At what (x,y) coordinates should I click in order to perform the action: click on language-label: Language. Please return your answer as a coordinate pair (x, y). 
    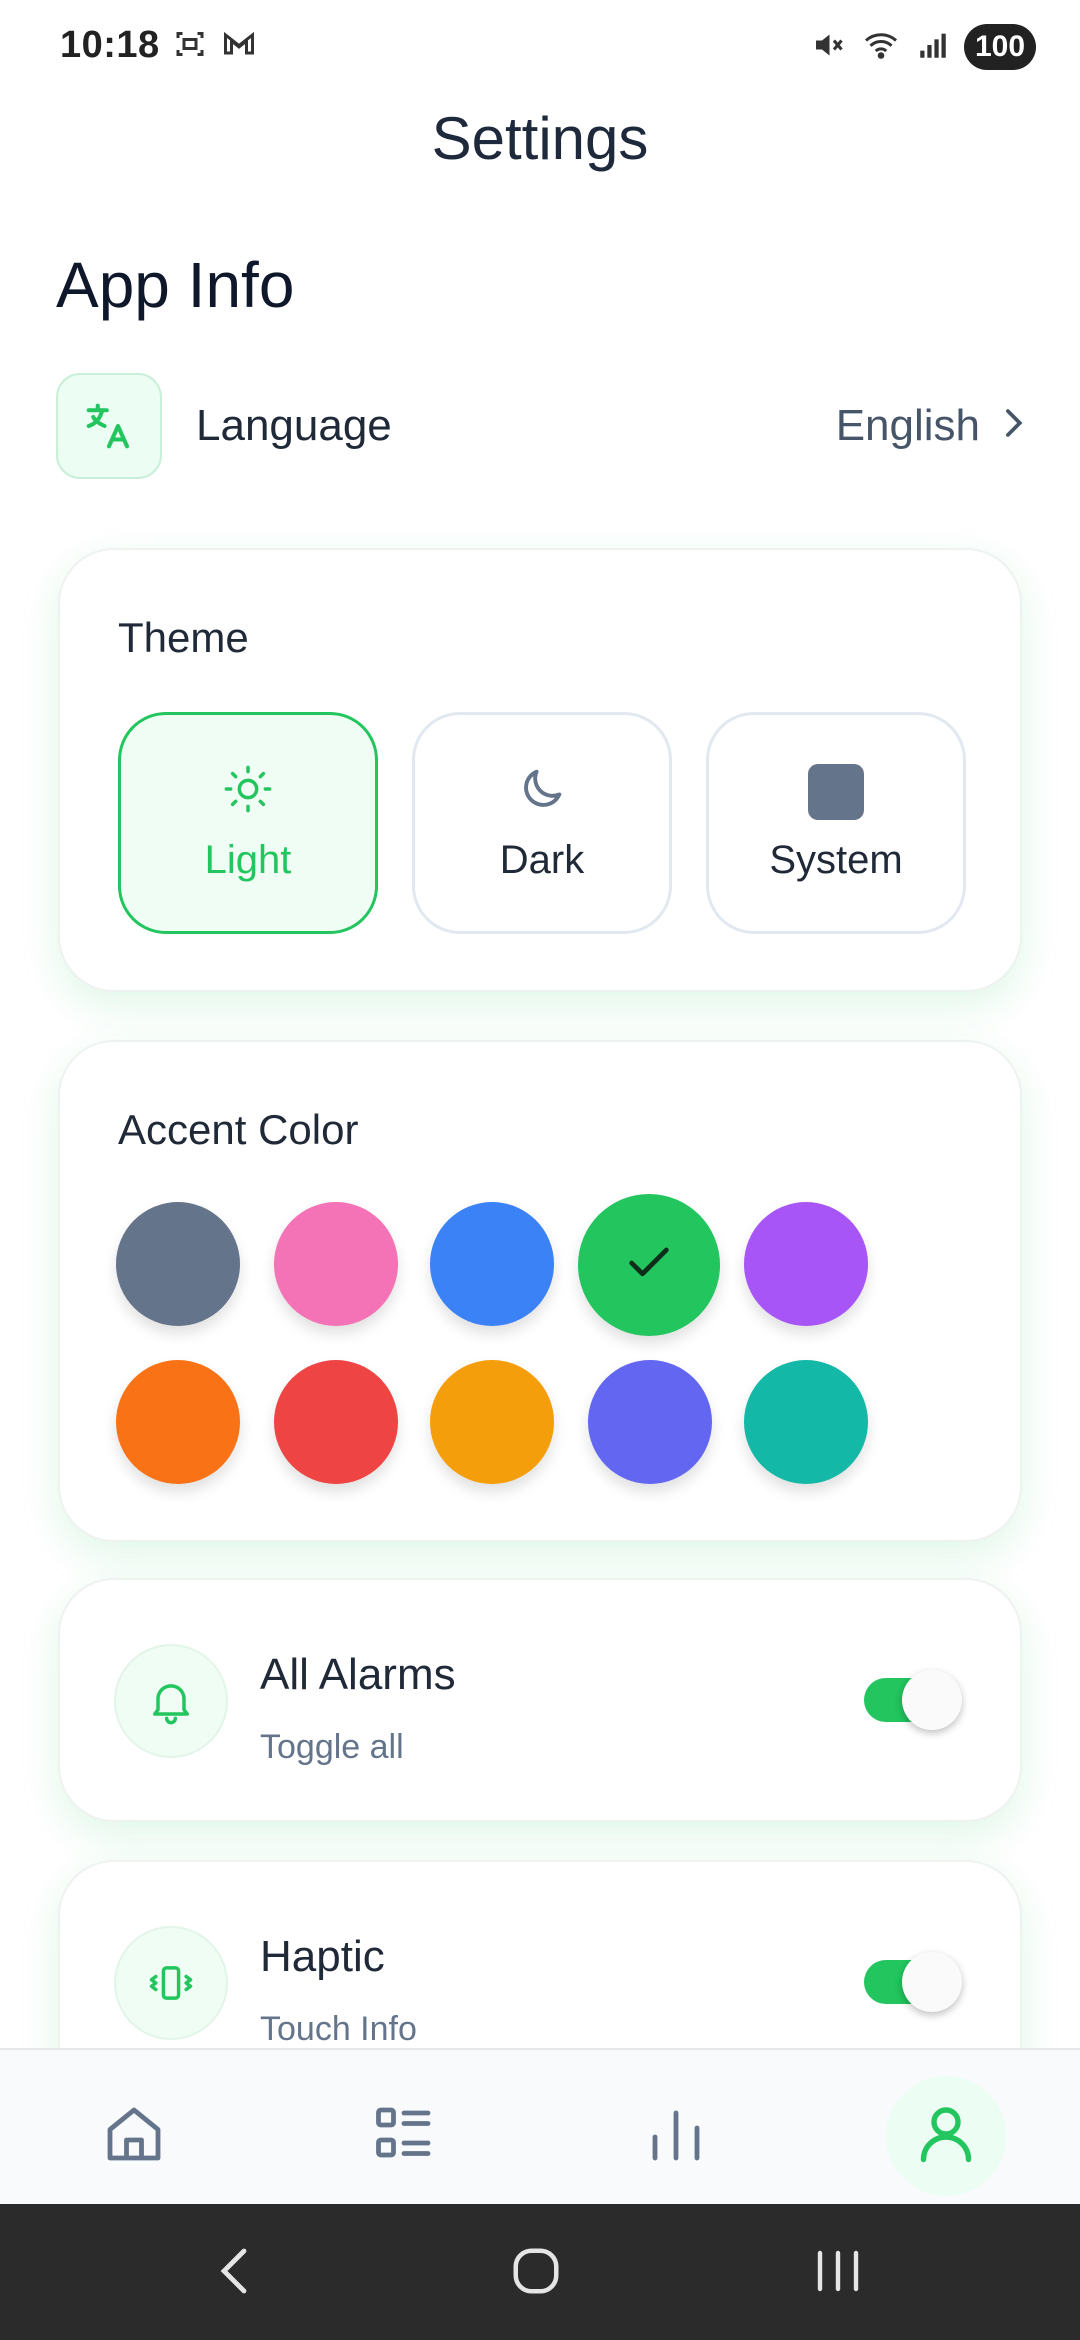
    Looking at the image, I should click on (294, 425).